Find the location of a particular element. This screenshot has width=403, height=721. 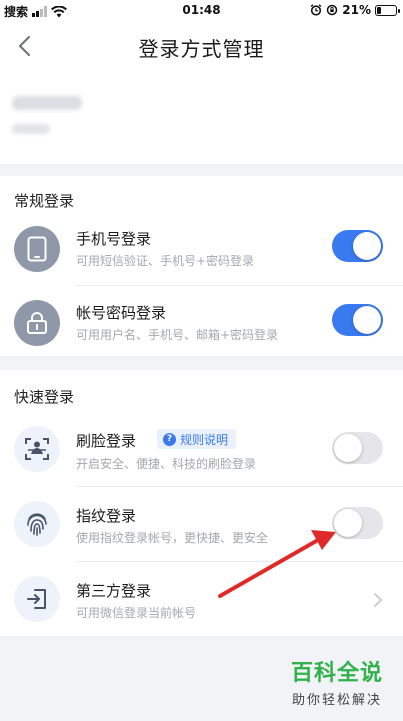

item-subtitle: 可用微信登录当前帐号 is located at coordinates (136, 613).